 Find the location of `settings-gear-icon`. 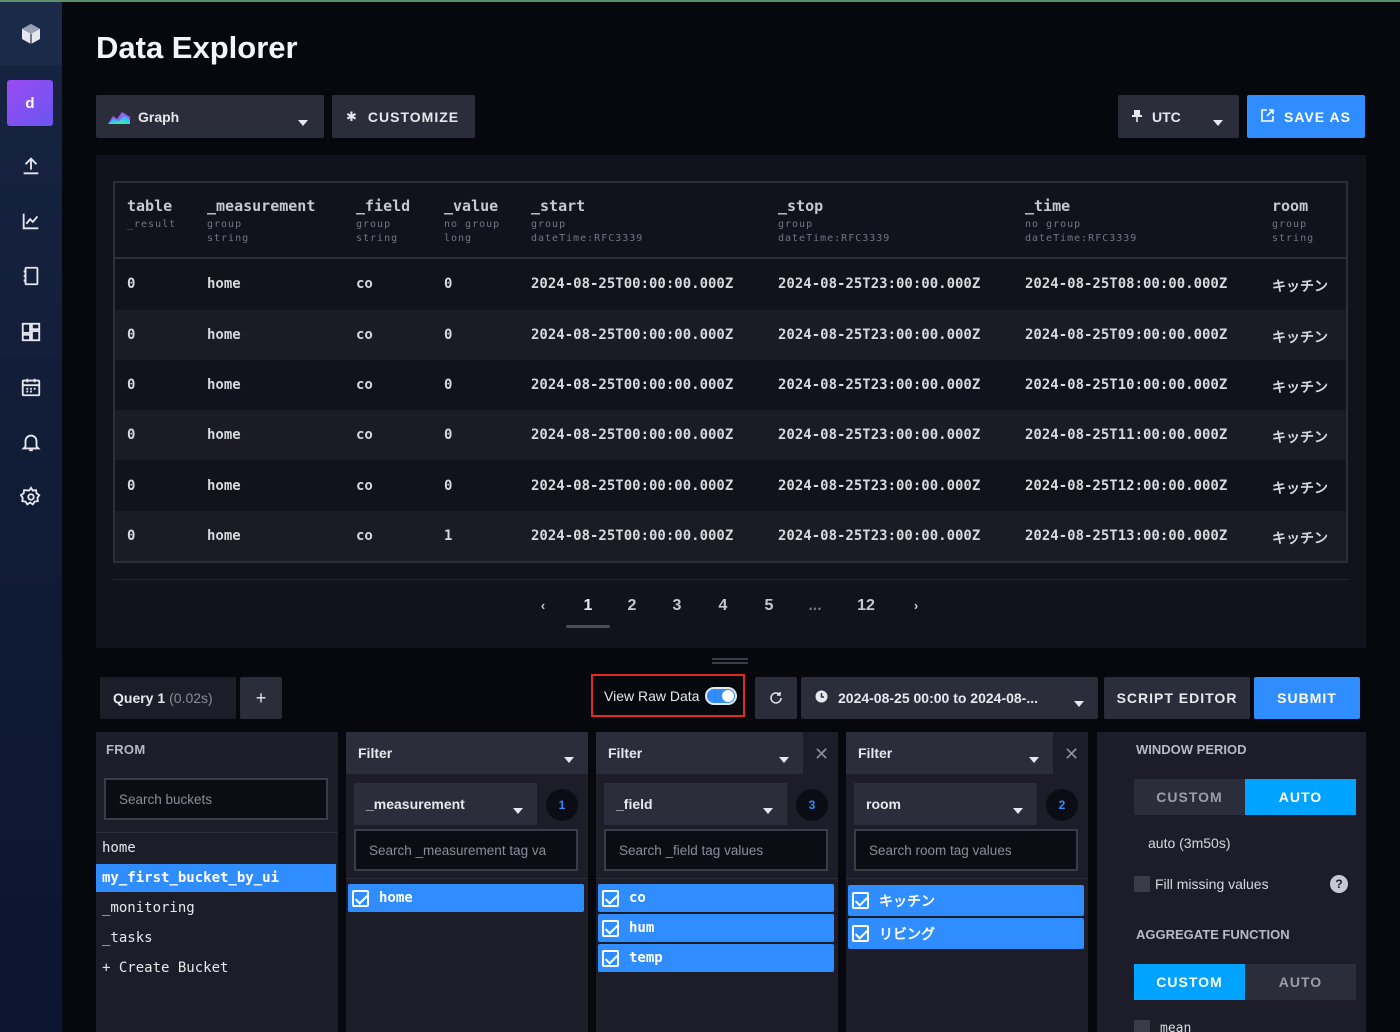

settings-gear-icon is located at coordinates (31, 497).